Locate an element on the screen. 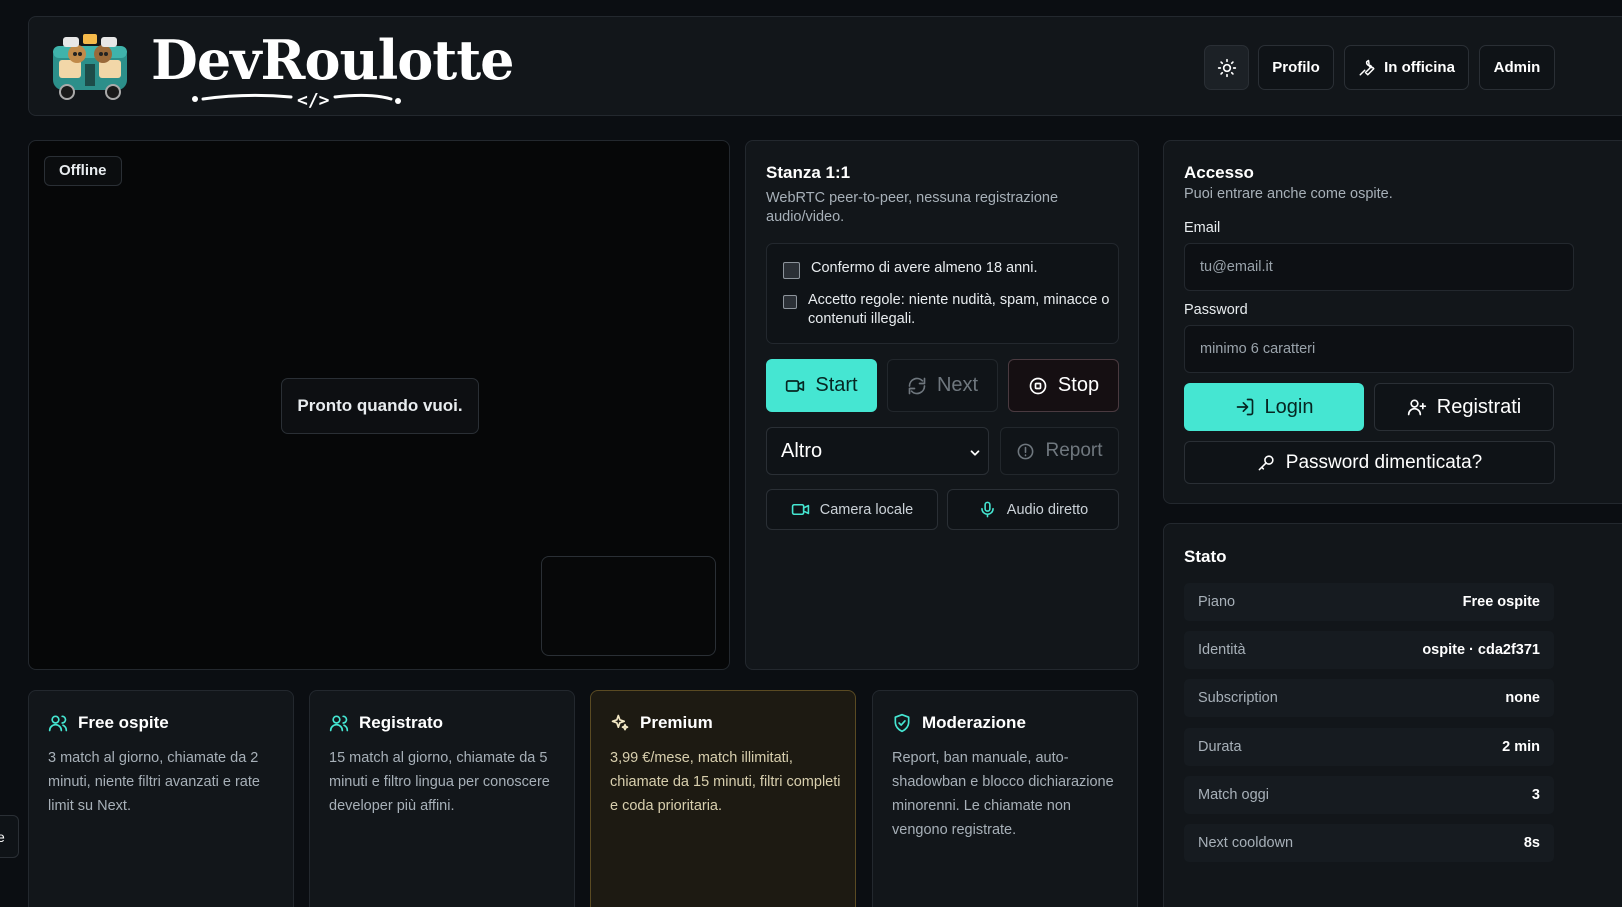  status-key: Subscription is located at coordinates (1238, 698).